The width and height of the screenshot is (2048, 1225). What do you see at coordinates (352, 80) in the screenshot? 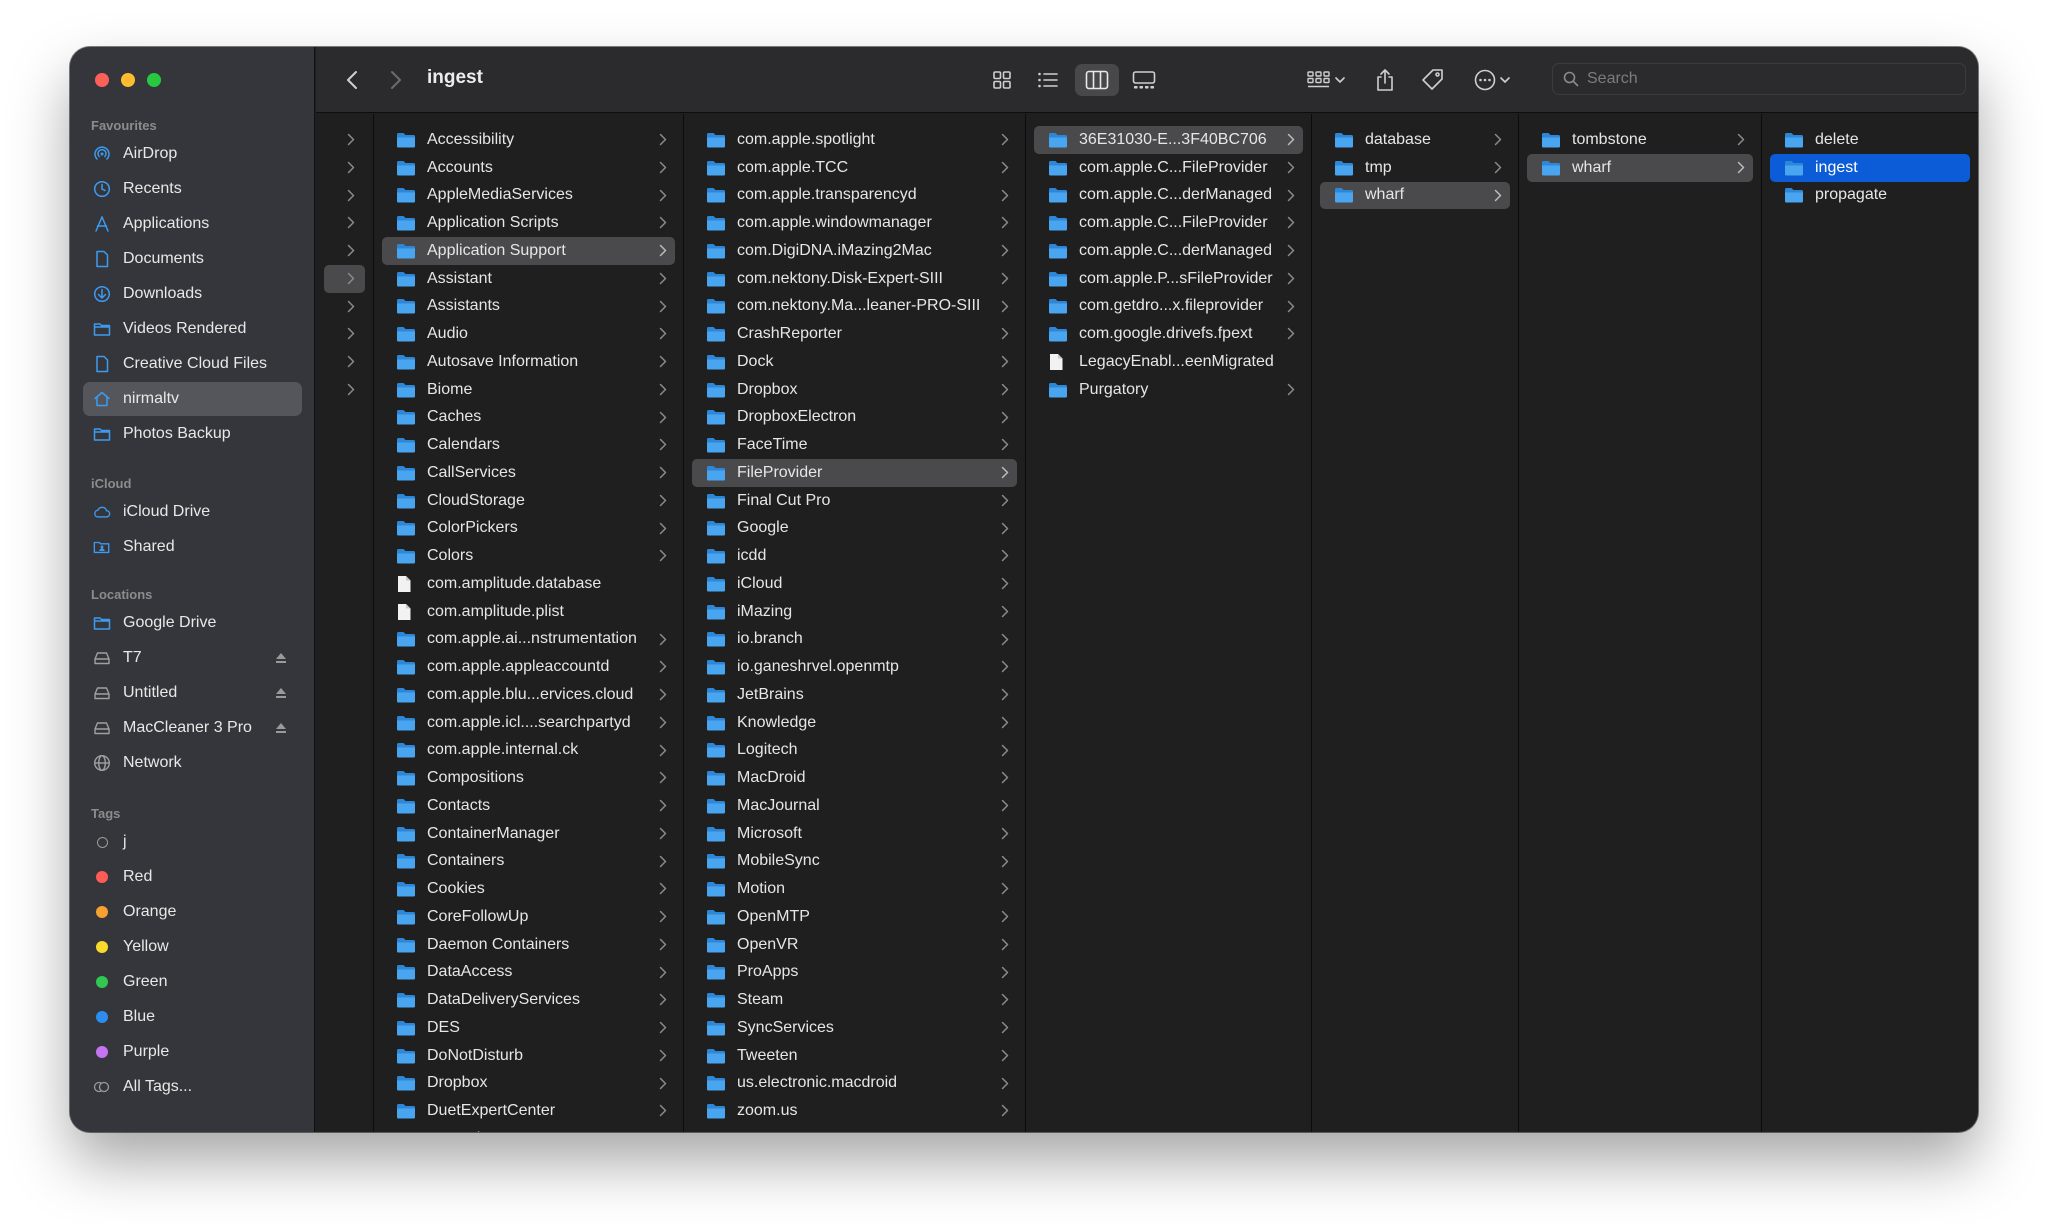
I see `back-button` at bounding box center [352, 80].